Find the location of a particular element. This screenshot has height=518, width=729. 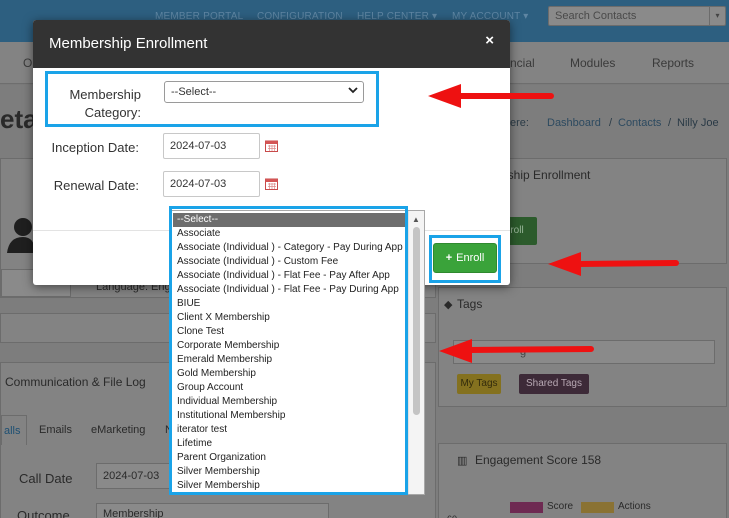

arrow-to-enroll is located at coordinates (613, 264).